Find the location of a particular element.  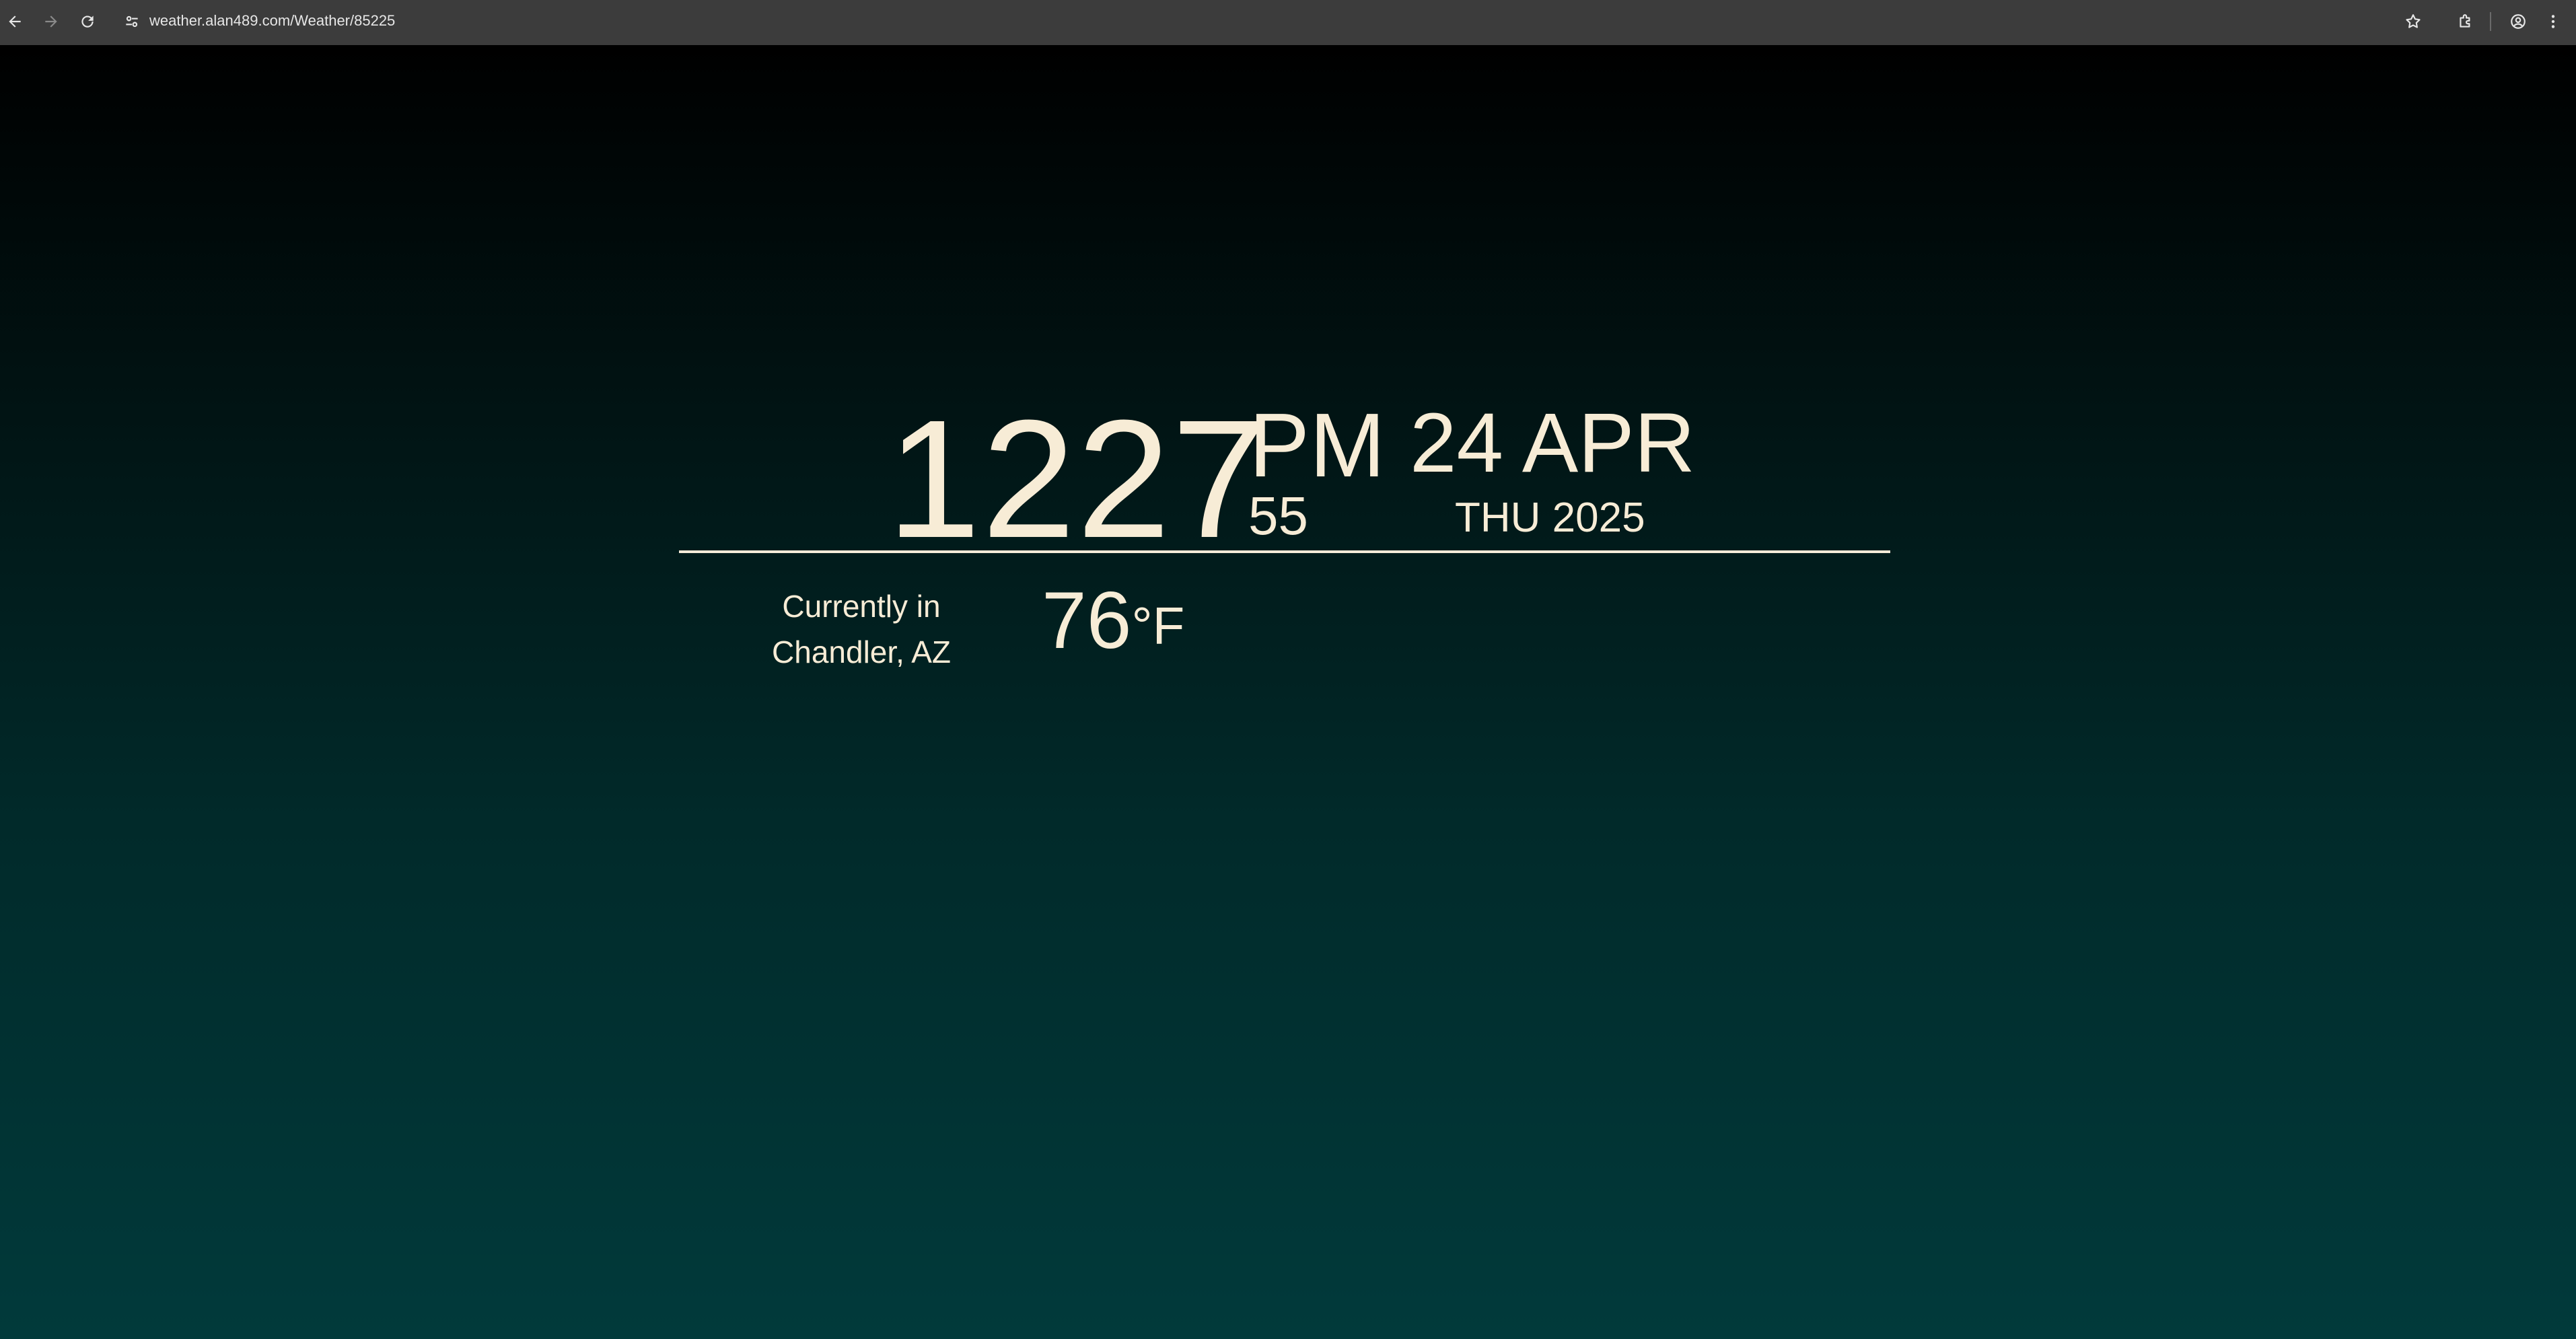

puzzle-icon is located at coordinates (2465, 21).